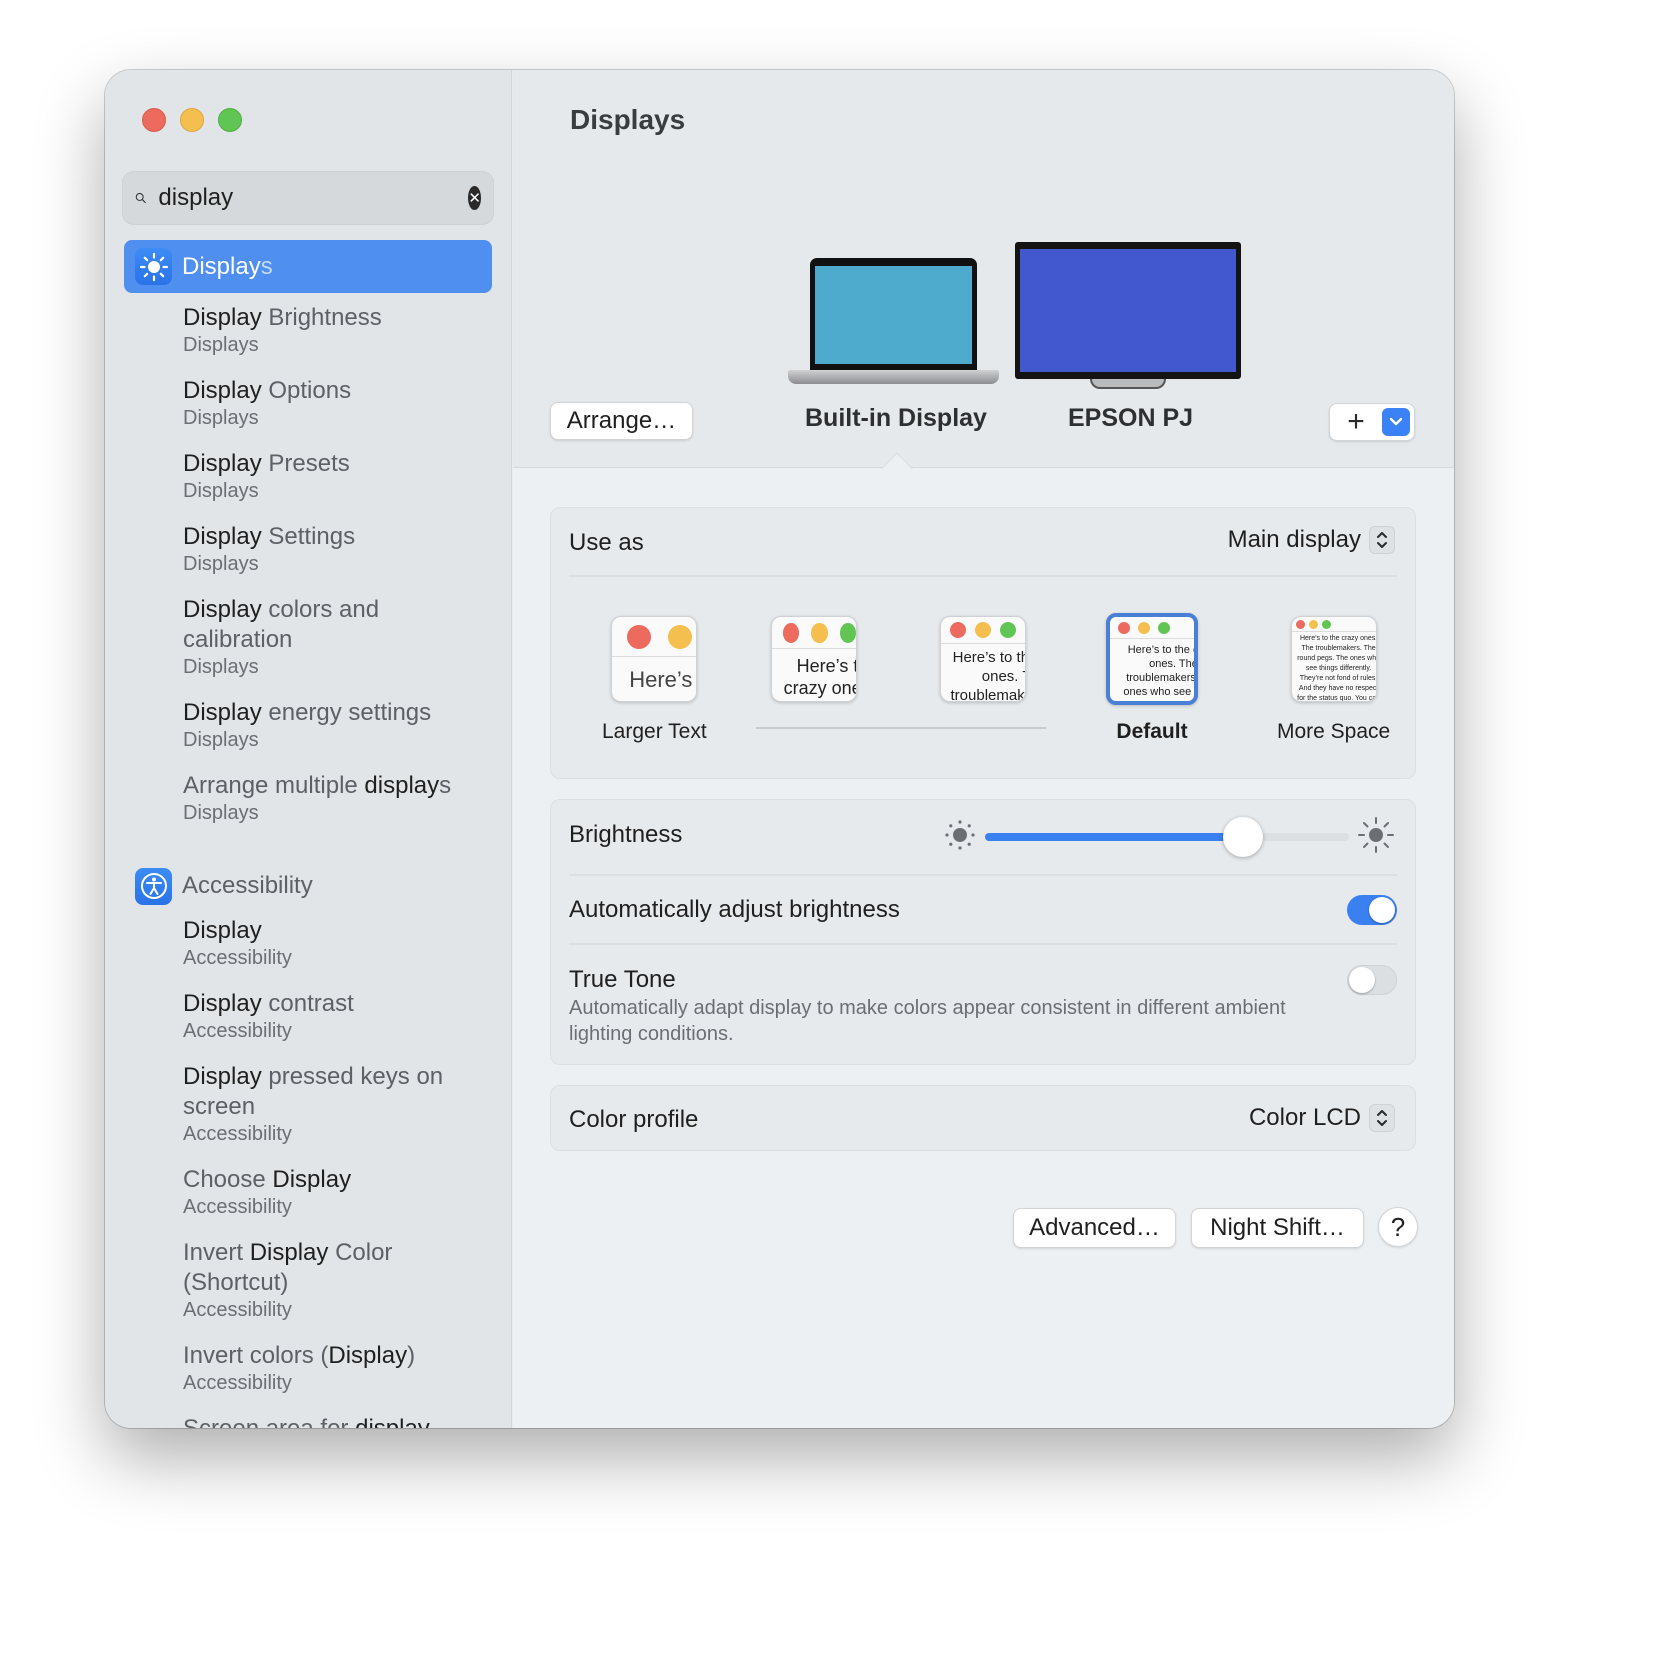 This screenshot has width=1654, height=1664. I want to click on result-title: Display energy settings, so click(307, 712).